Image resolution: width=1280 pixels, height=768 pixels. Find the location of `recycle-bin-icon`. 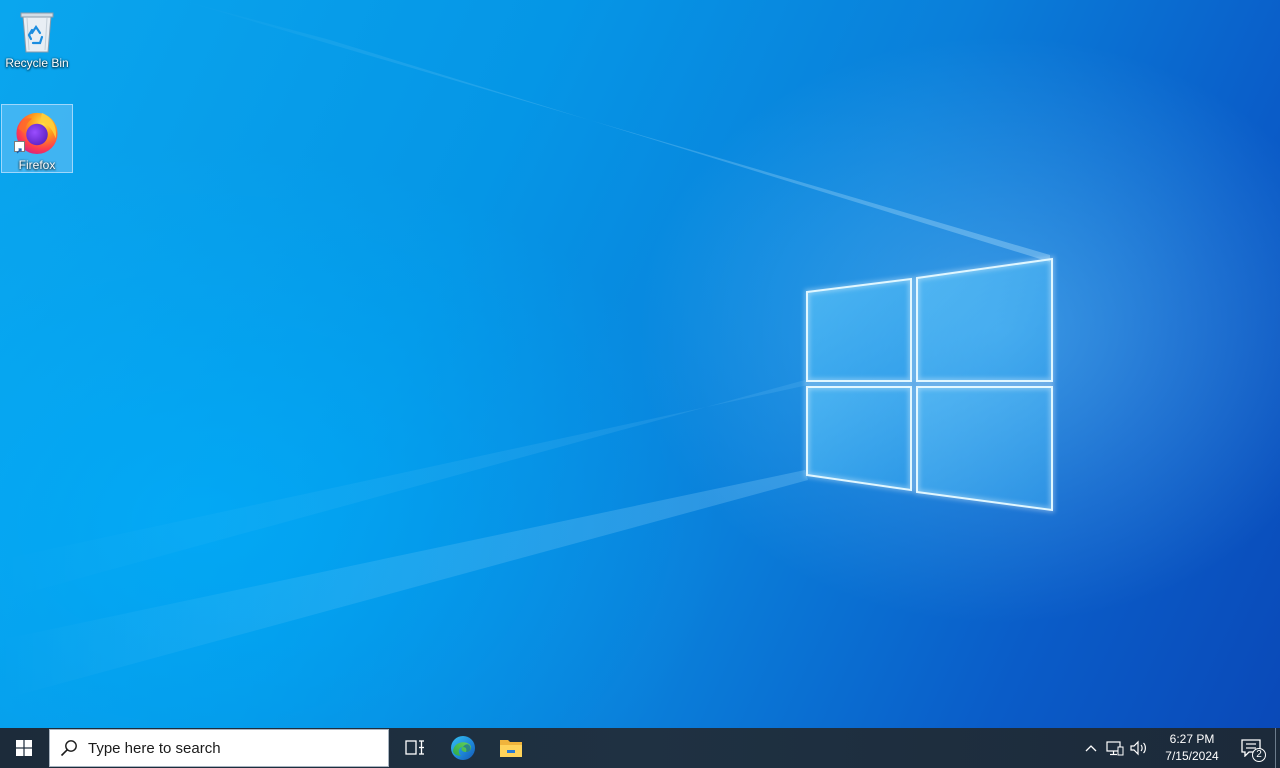

recycle-bin-icon is located at coordinates (37, 32).